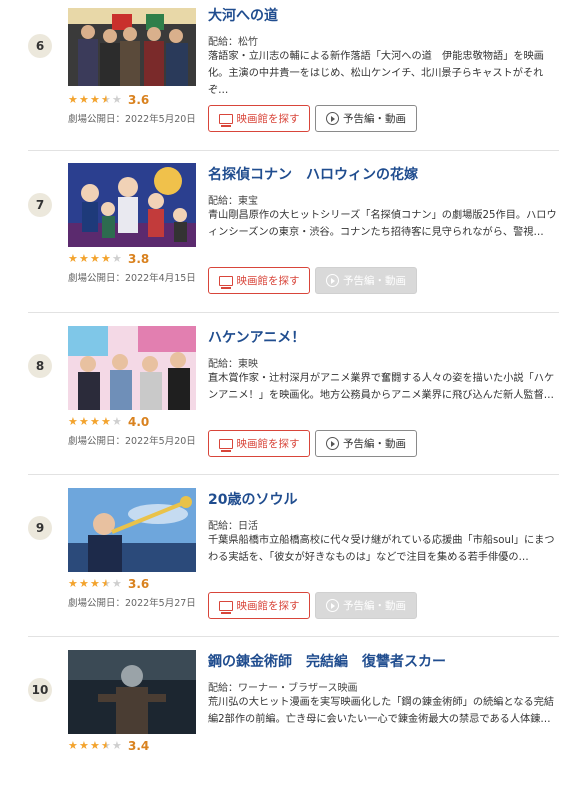 The height and width of the screenshot is (812, 575). I want to click on rating: ★ ★ ★ ★ ★ 3.8, so click(108, 259).